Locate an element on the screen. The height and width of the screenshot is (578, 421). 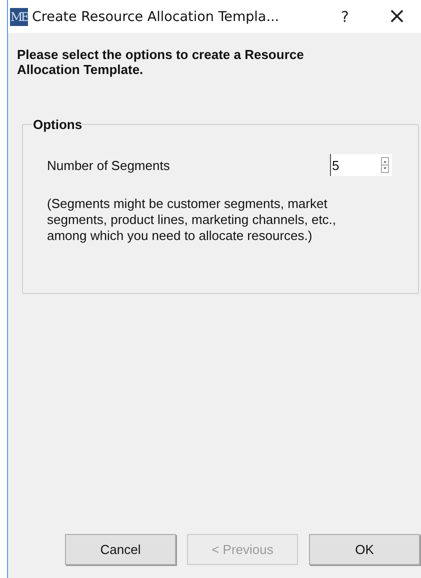
spin-arrows-icon is located at coordinates (385, 165).